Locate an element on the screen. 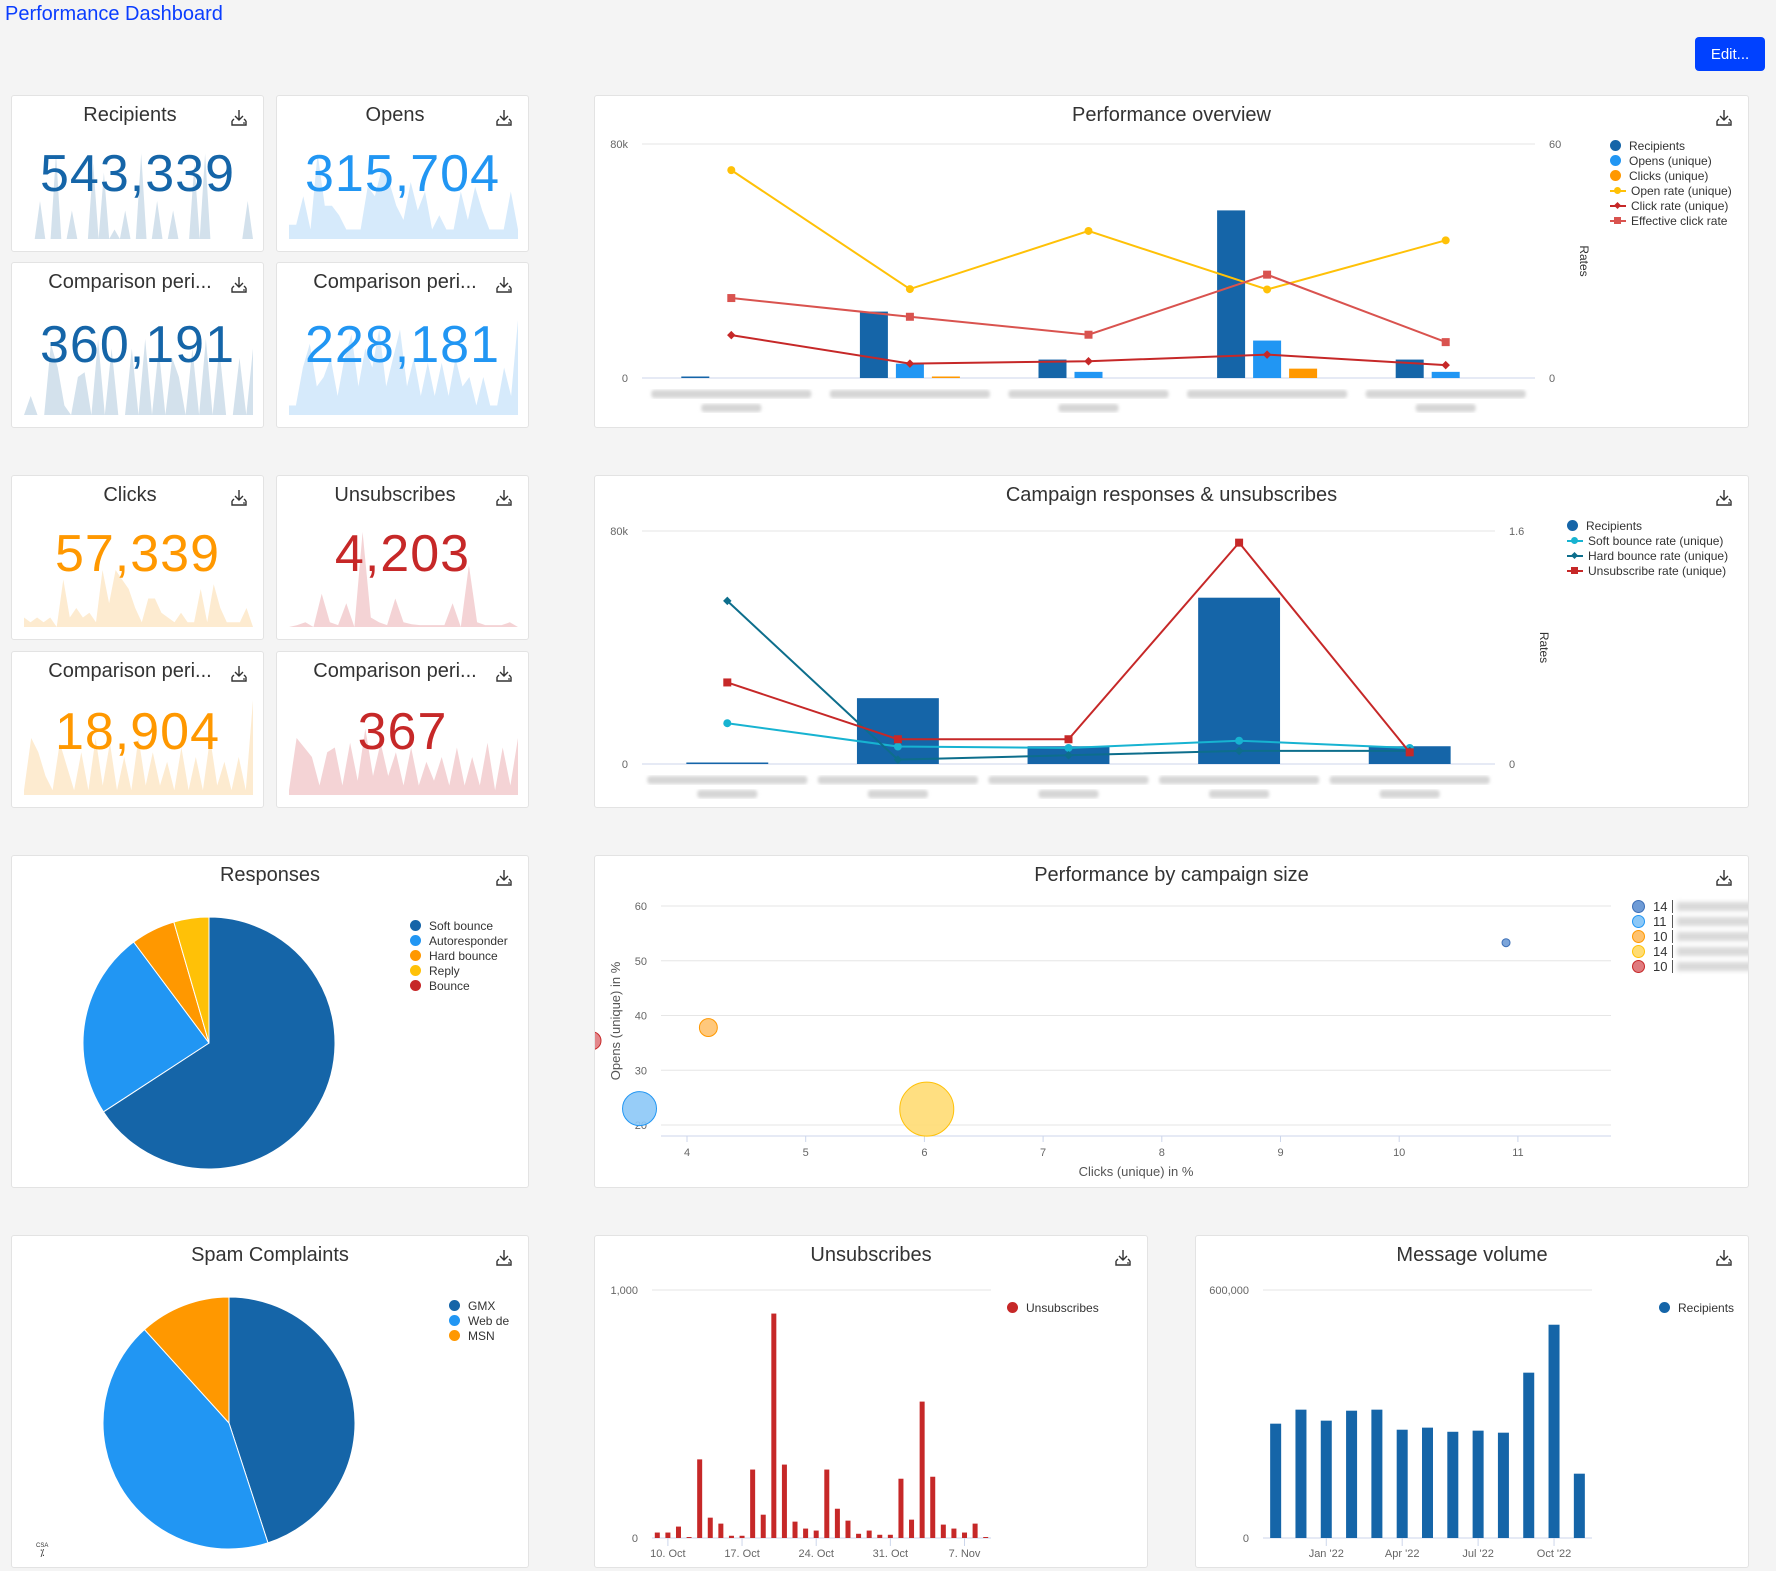 This screenshot has height=1571, width=1776. page-title: Performance Dashboard is located at coordinates (114, 14).